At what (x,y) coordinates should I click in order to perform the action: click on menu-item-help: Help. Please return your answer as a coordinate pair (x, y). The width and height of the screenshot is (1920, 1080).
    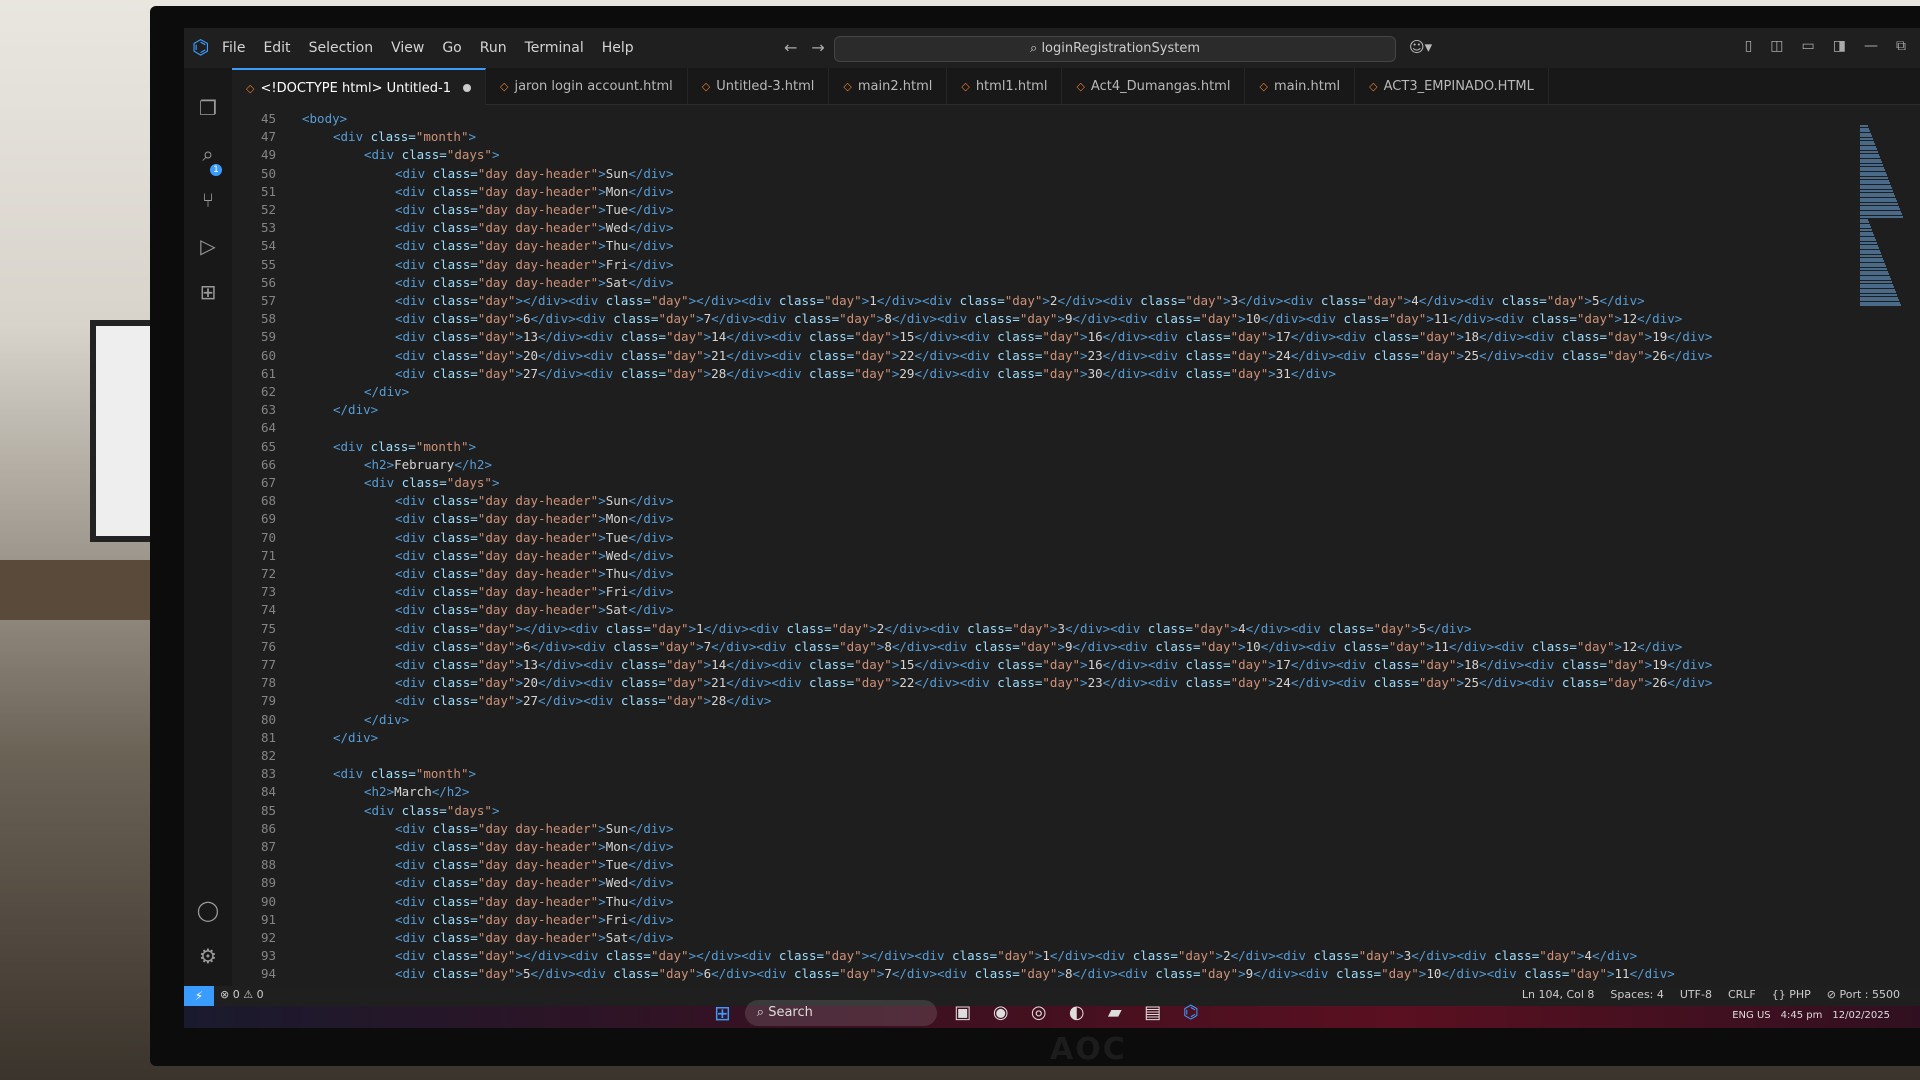
    Looking at the image, I should click on (618, 48).